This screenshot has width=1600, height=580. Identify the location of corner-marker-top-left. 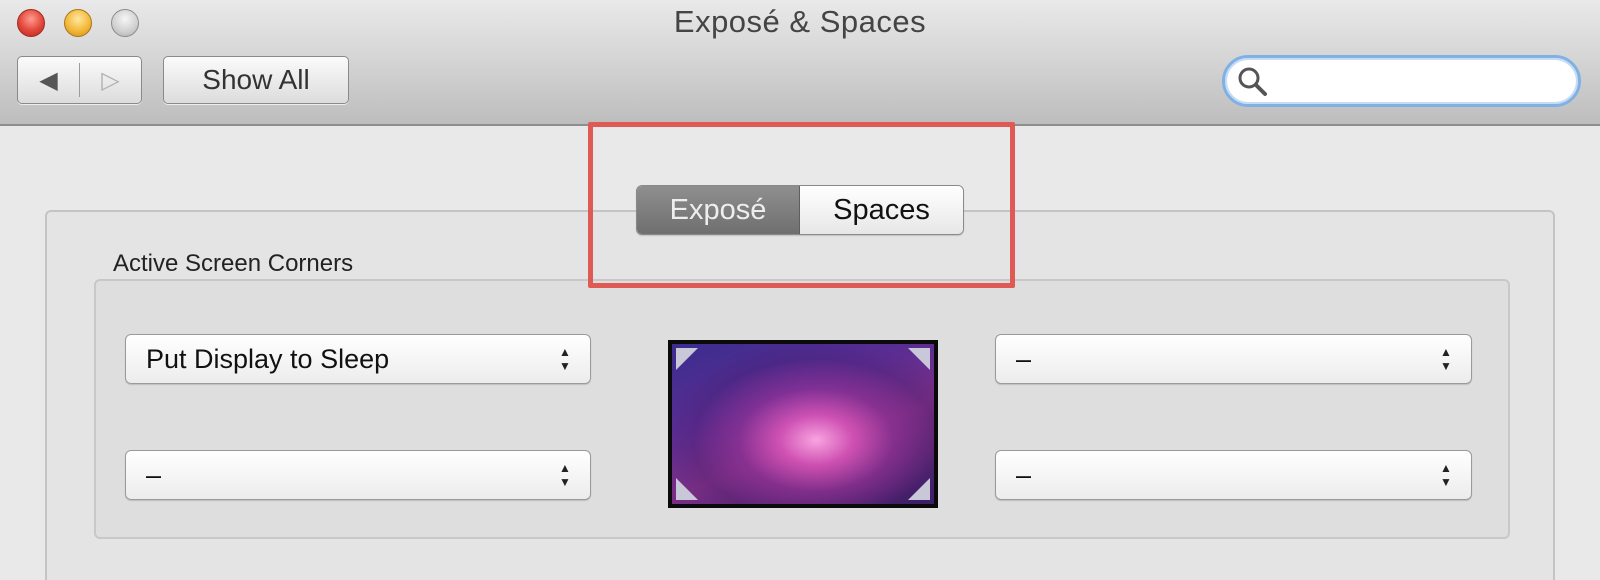
(687, 359).